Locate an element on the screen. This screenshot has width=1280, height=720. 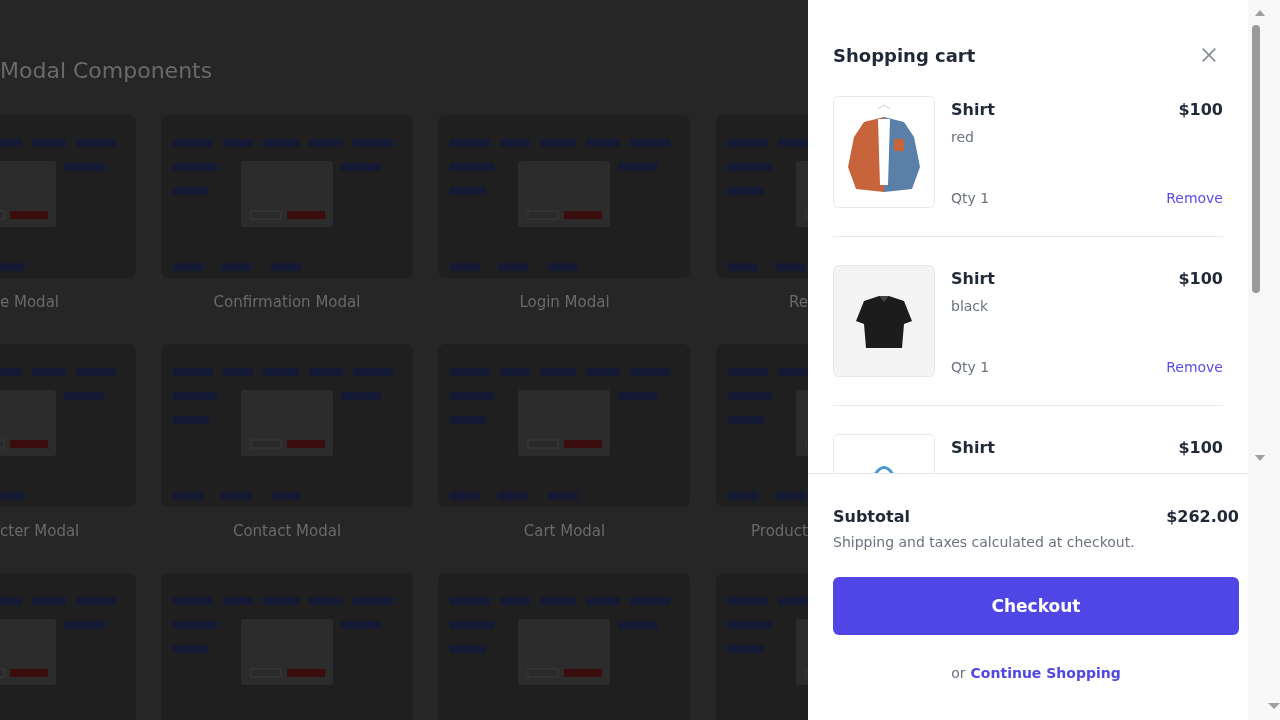
shipping-note: Shipping and taxes calculated at checkout. is located at coordinates (984, 542).